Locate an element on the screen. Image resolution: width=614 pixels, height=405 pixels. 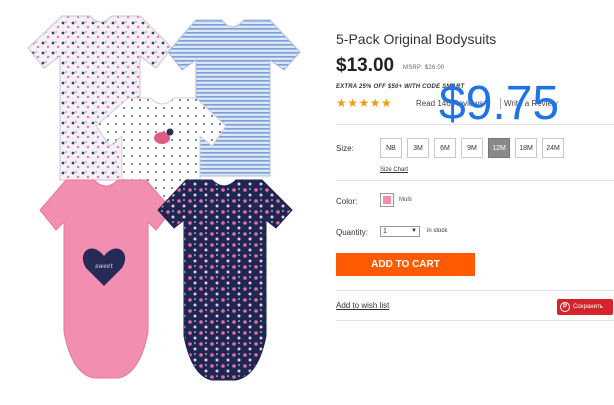
size-option-6m: 6M is located at coordinates (445, 148).